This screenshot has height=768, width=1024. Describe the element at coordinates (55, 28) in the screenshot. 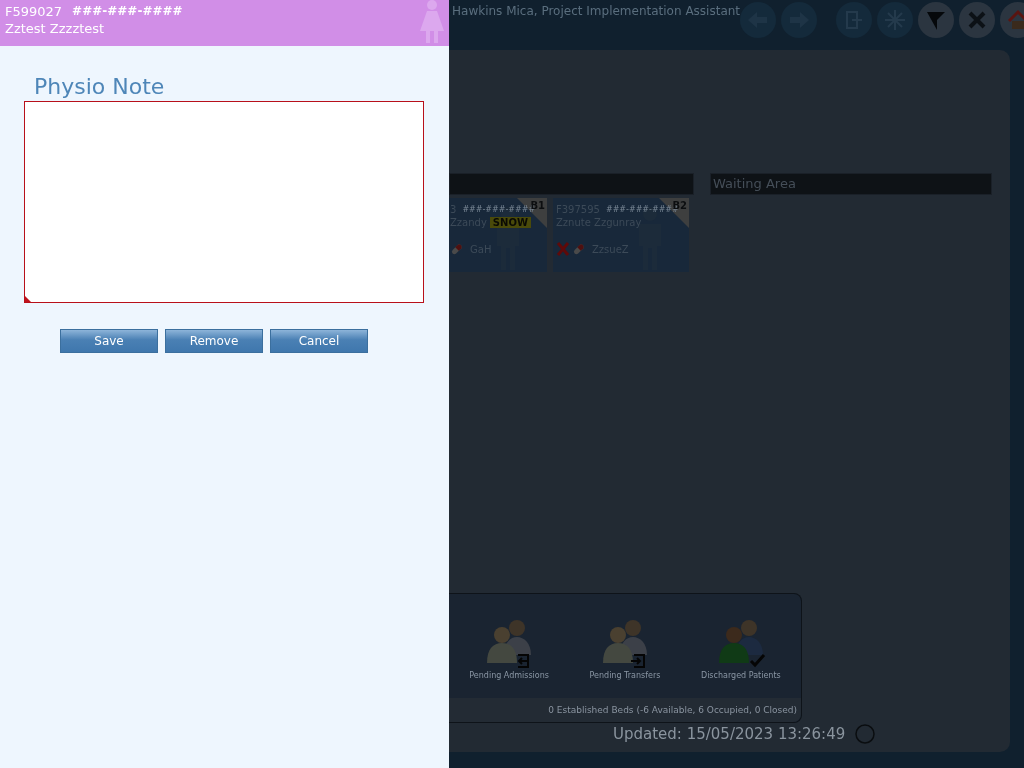

I see `patient-name: Zztest Zzzztest` at that location.